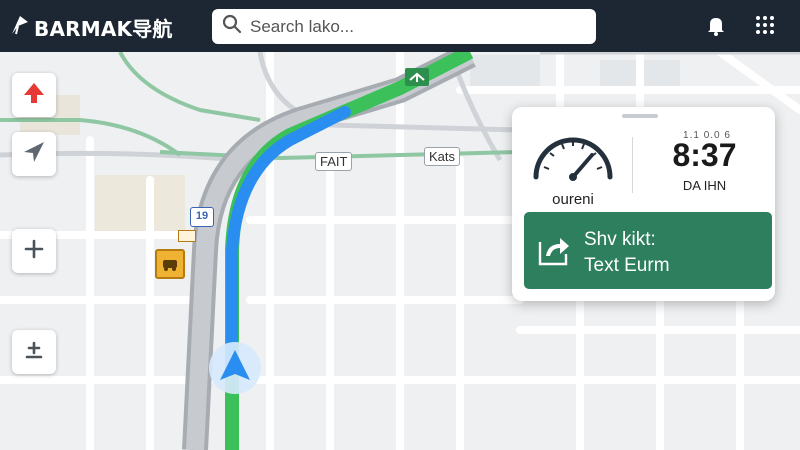  I want to click on logo-icon, so click(20, 27).